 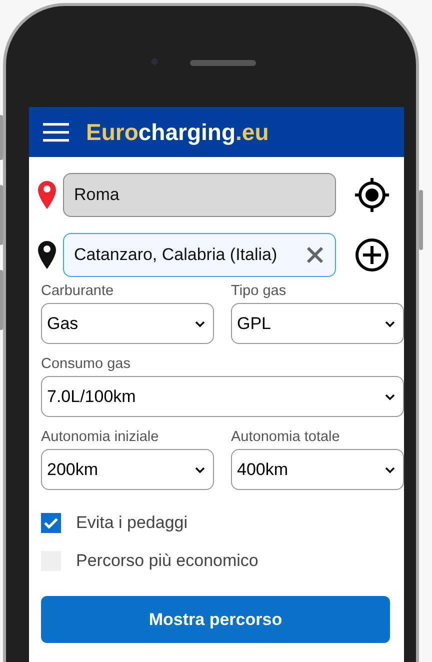 I want to click on field-label: Tipo gas, so click(x=259, y=291).